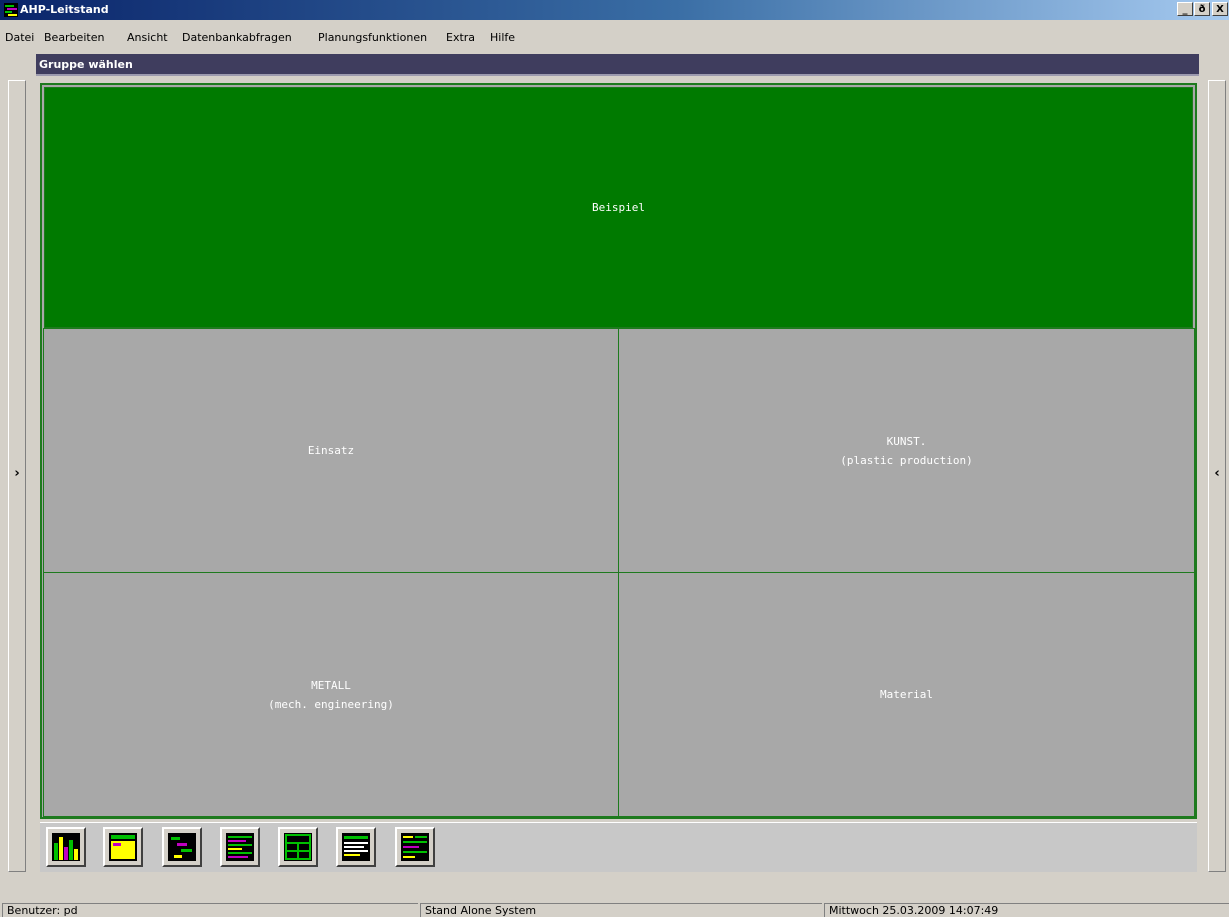  I want to click on window-title: AHP-Leitstand, so click(64, 9).